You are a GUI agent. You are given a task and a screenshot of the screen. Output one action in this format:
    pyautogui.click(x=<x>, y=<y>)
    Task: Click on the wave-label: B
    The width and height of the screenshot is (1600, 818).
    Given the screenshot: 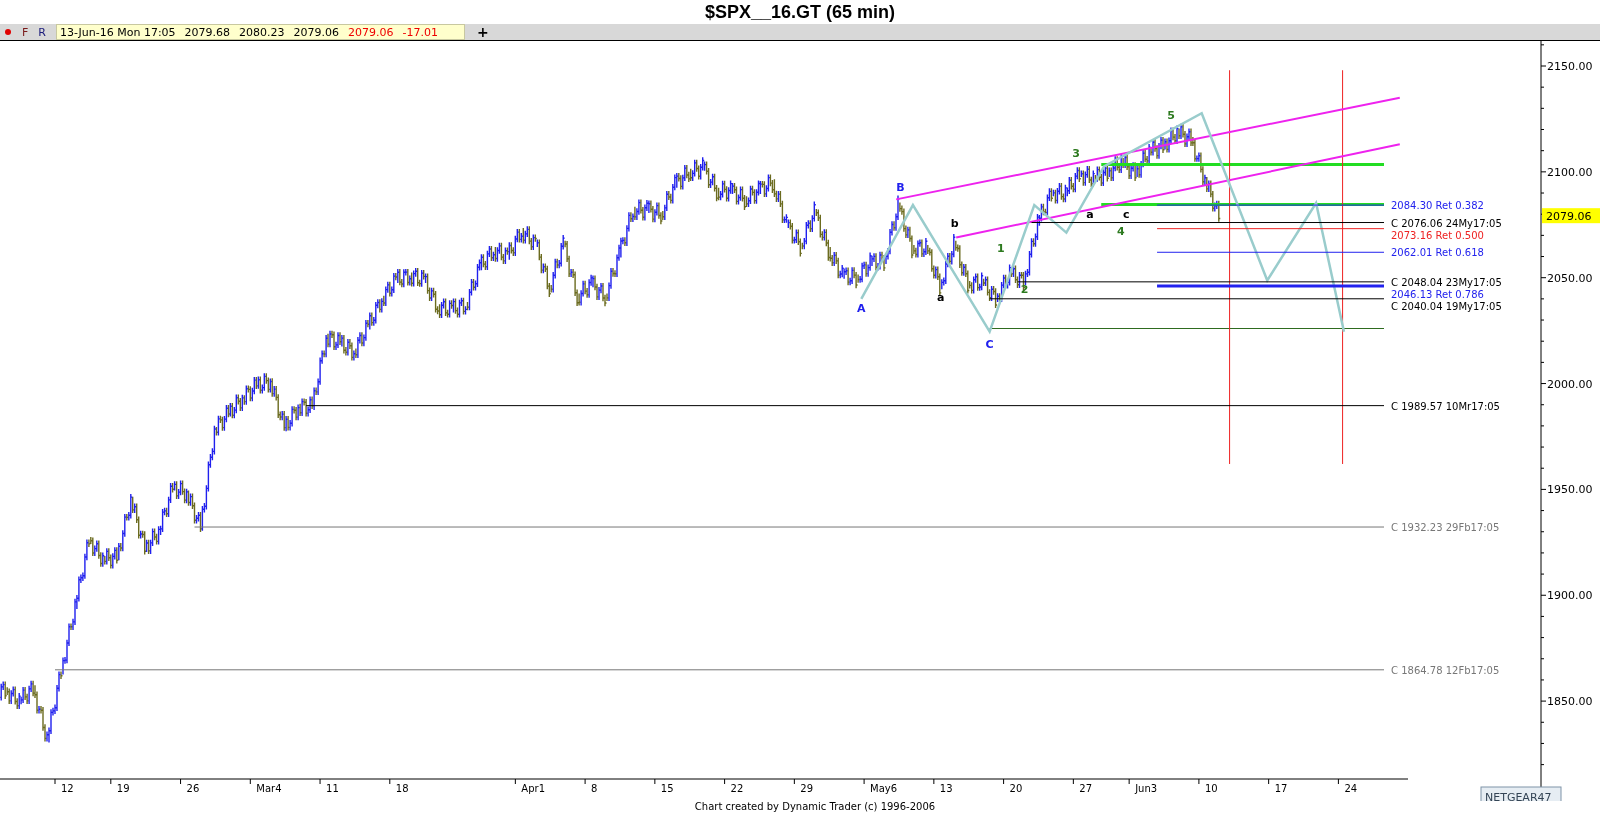 What is the action you would take?
    pyautogui.click(x=900, y=187)
    